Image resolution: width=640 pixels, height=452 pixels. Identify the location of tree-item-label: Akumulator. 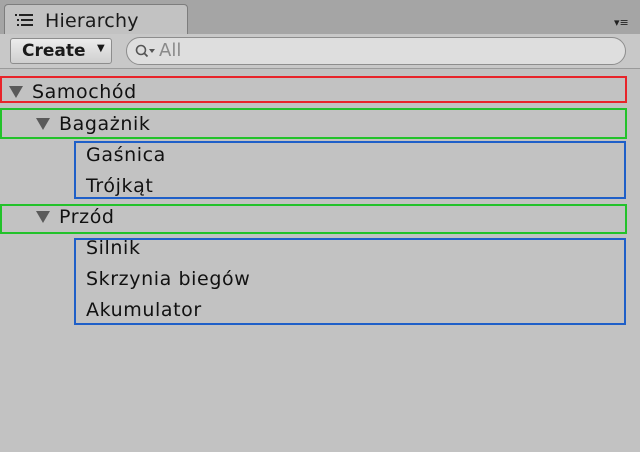
(144, 310).